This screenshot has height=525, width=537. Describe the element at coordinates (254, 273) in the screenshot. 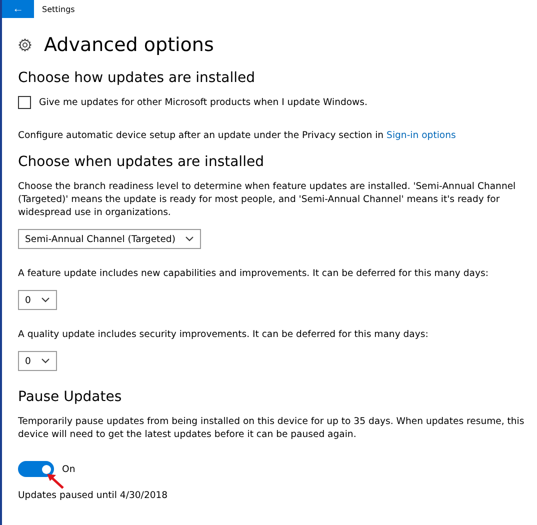

I see `description-text: A feature update includes new capabilities and improvements. It can be deferred for this many days:` at that location.